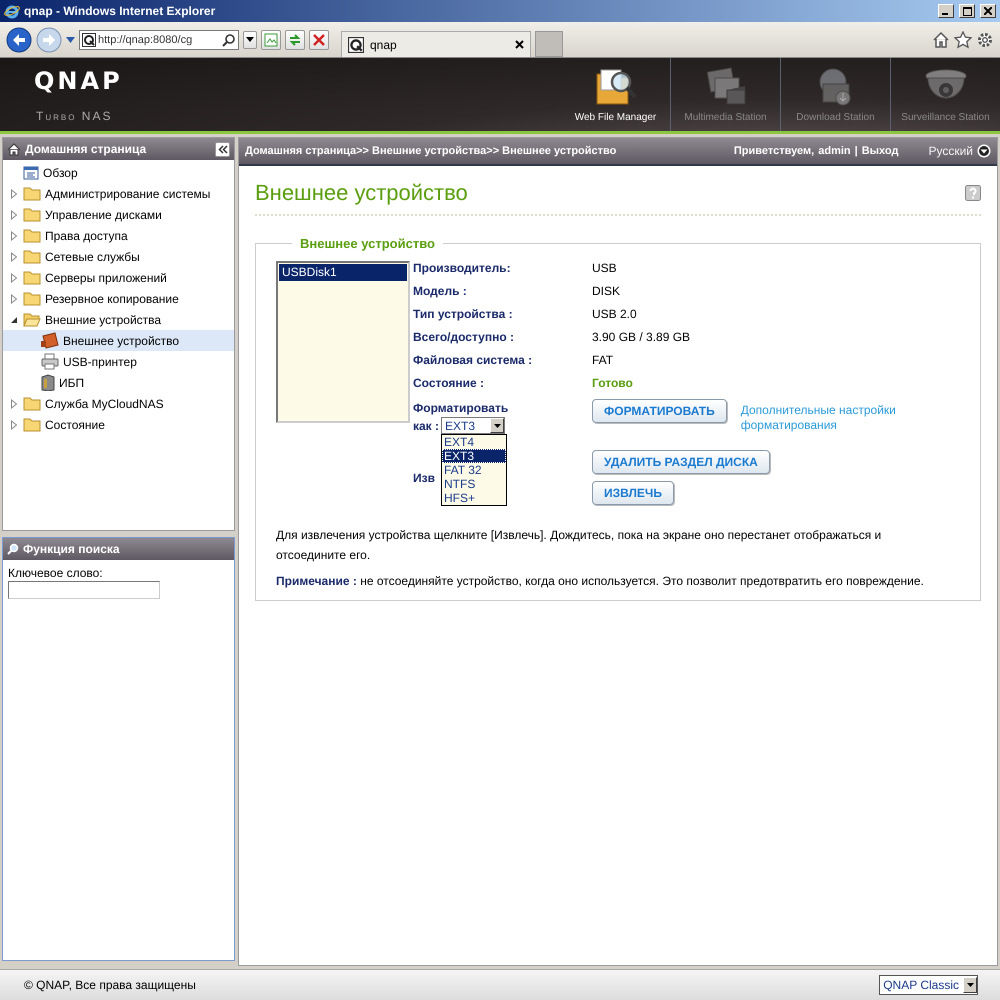 The height and width of the screenshot is (1000, 1000). What do you see at coordinates (118, 424) in the screenshot?
I see `tree-item: Состояние` at bounding box center [118, 424].